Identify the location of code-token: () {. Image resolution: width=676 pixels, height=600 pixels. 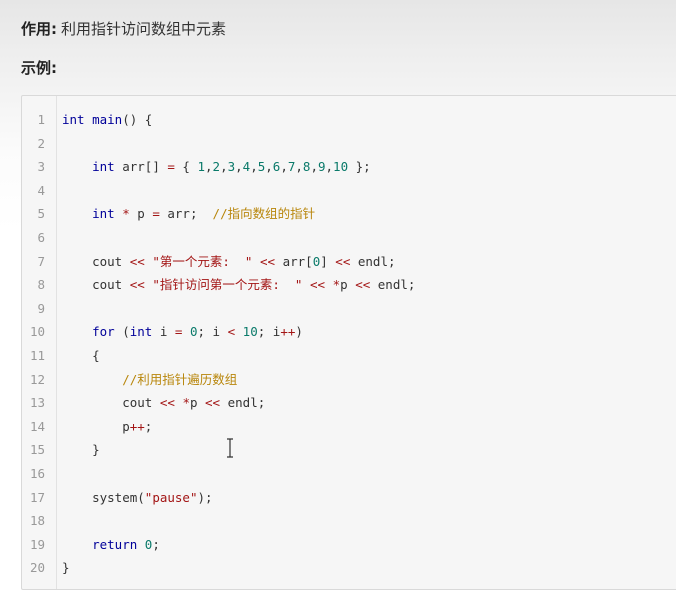
(137, 119).